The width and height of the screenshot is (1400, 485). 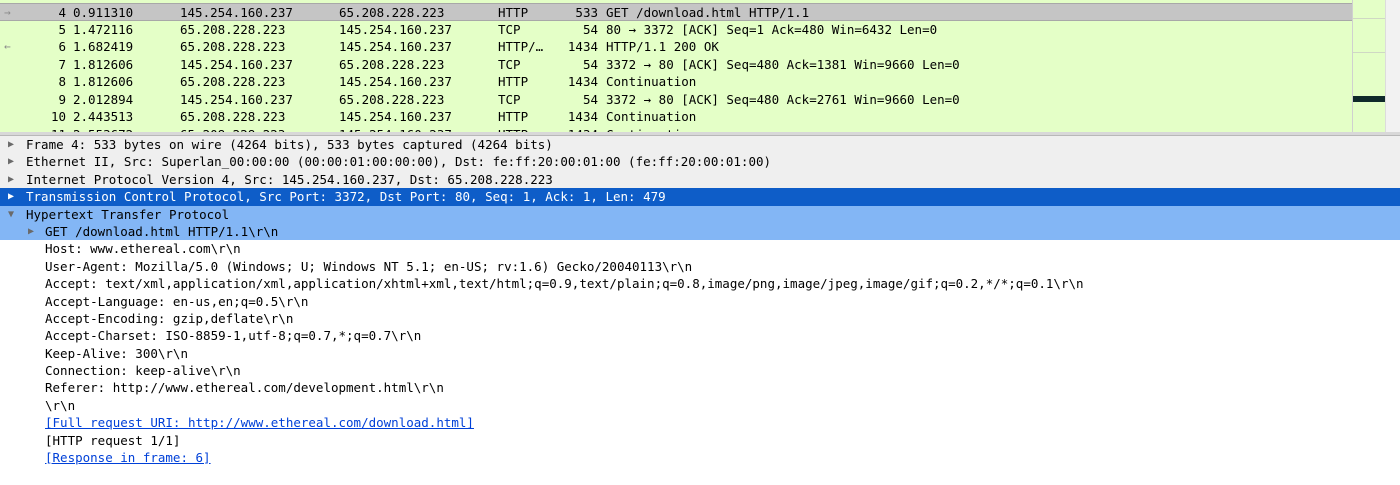 I want to click on detail-link: [Response in frame: 6], so click(x=128, y=457).